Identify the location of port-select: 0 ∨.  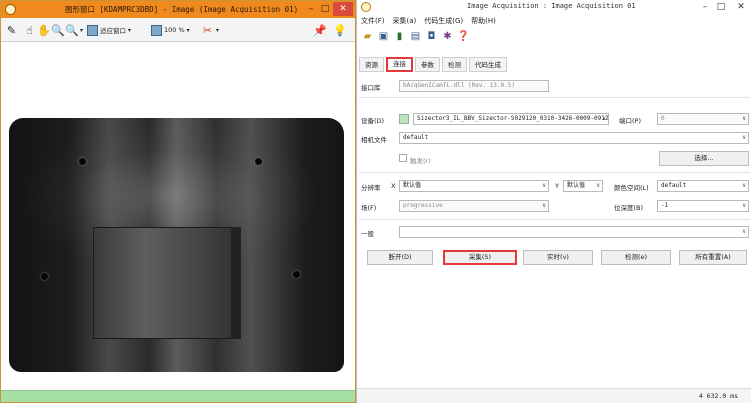
(703, 119).